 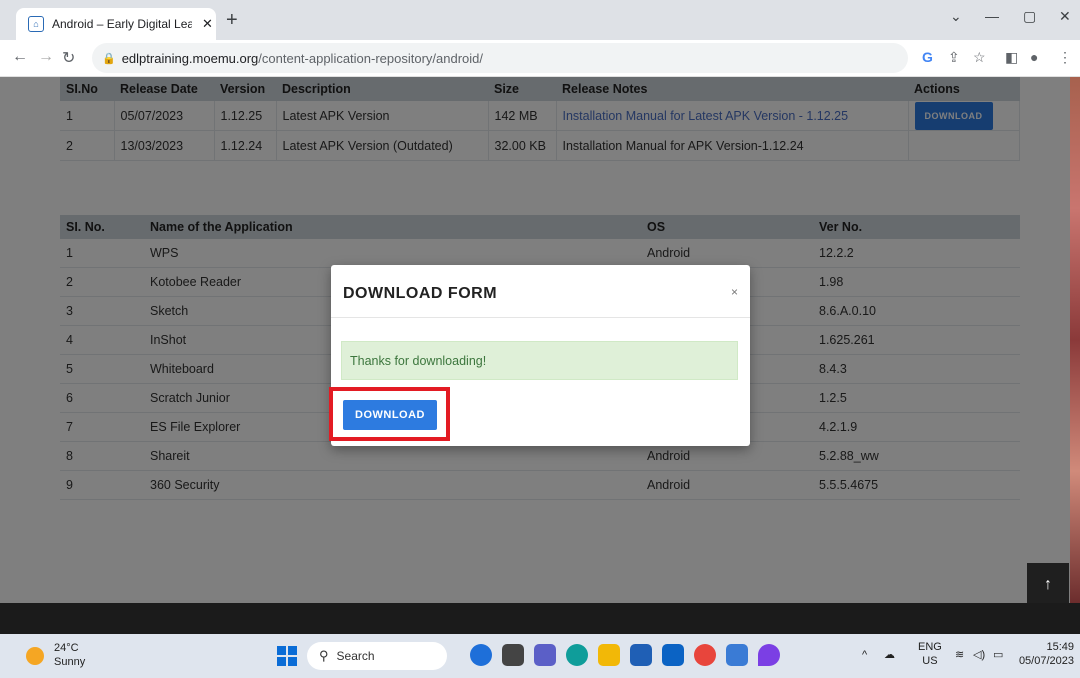 What do you see at coordinates (889, 655) in the screenshot?
I see `cloud-icon: ☁` at bounding box center [889, 655].